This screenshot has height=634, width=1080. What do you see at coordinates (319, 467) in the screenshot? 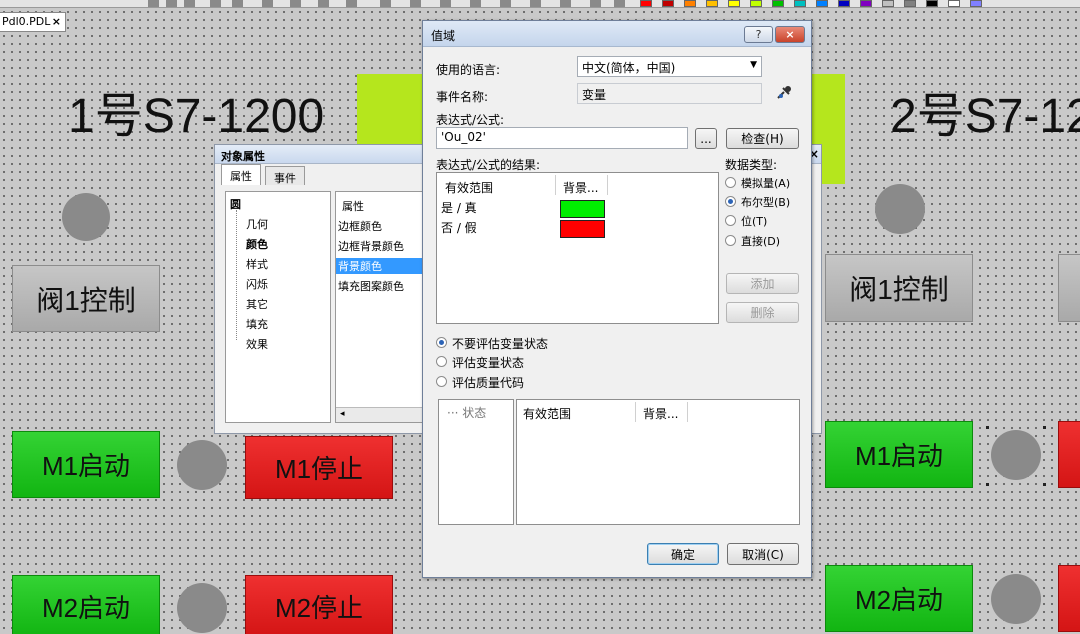
I see `m1-stop-button: M1停止` at bounding box center [319, 467].